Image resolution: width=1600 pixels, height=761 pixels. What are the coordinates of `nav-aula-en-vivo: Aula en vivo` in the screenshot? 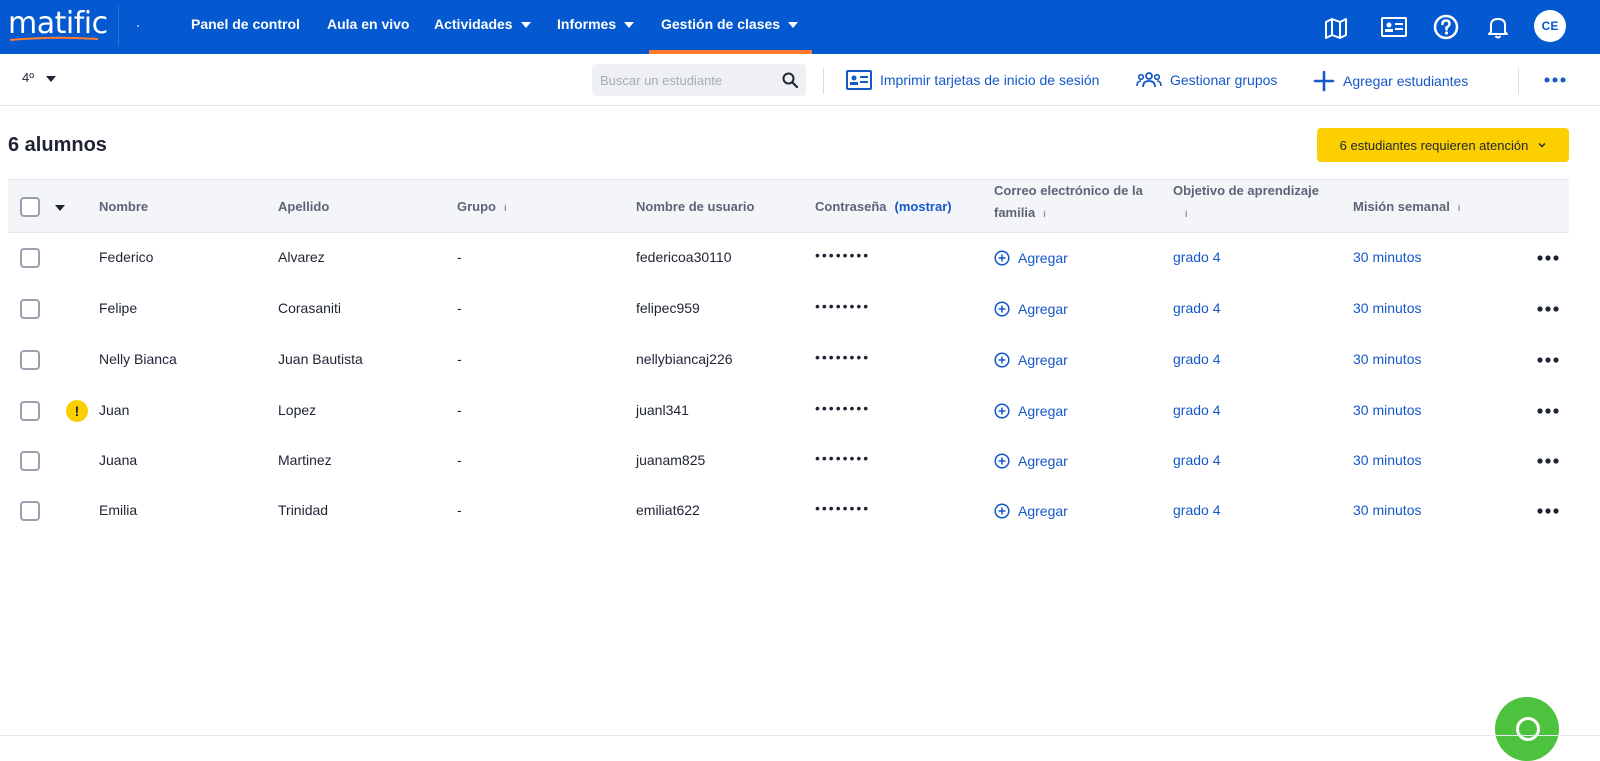 It's located at (368, 24).